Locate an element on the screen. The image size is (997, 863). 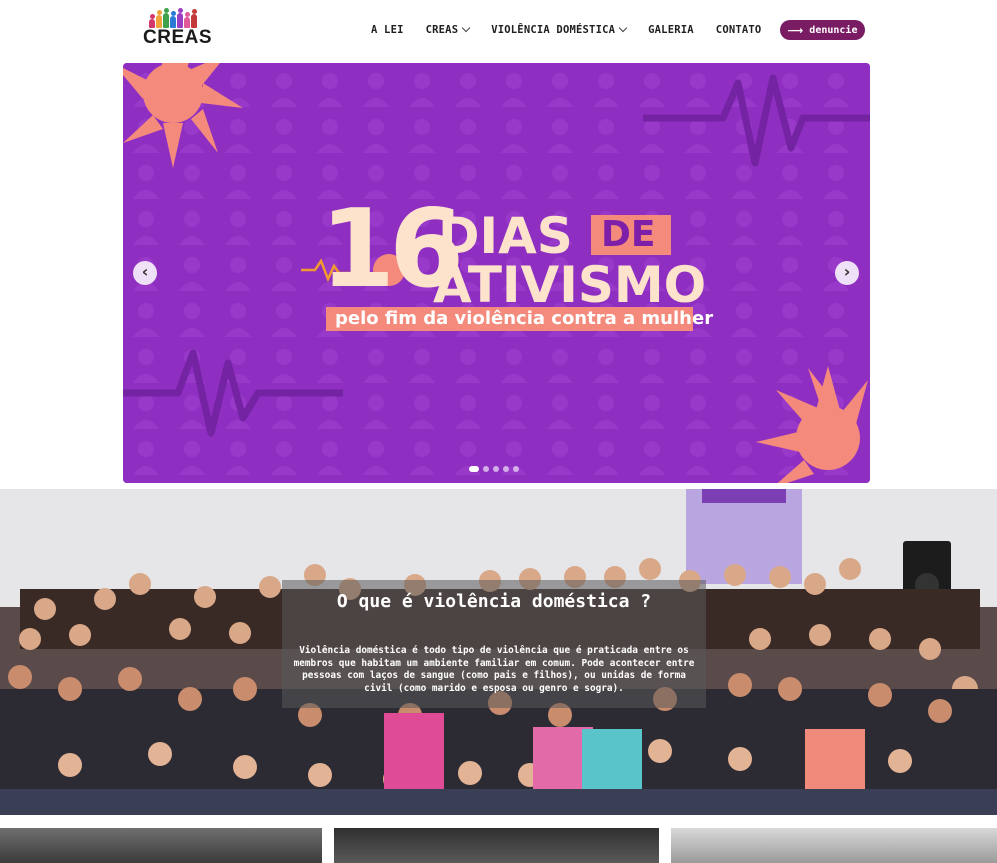
people-figures-icon is located at coordinates (173, 18).